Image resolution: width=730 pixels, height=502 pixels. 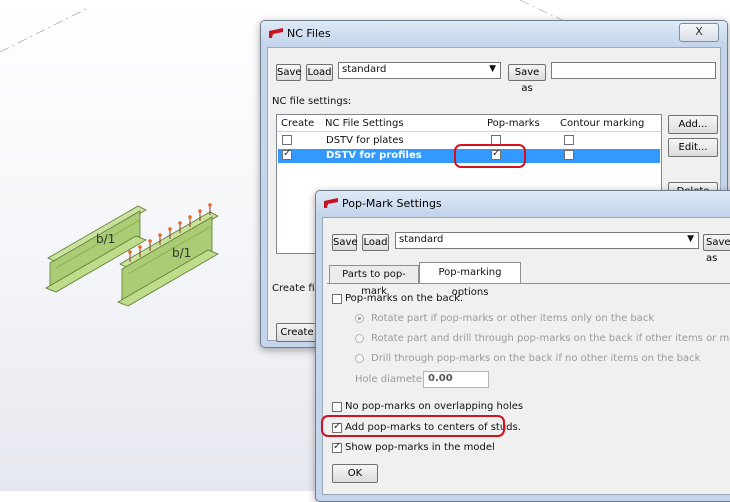 I want to click on col-header-popmarks: Pop-marks, so click(x=513, y=123).